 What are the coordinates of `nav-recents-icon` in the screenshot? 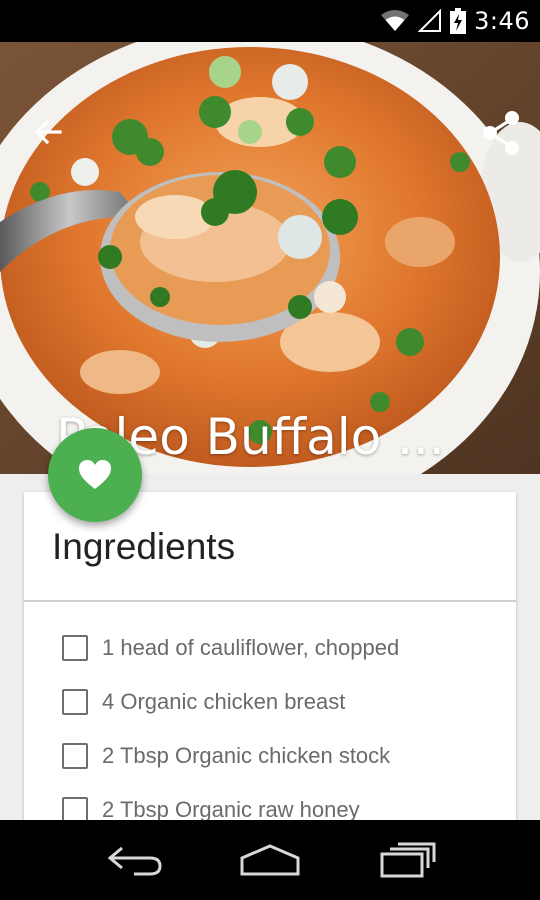 It's located at (408, 860).